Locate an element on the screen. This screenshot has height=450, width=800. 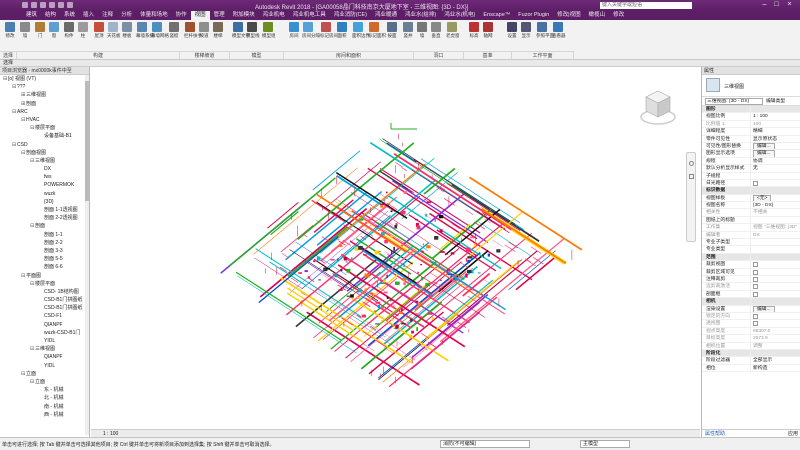
ribbon-button-33: 参照平面 is located at coordinates (545, 30).